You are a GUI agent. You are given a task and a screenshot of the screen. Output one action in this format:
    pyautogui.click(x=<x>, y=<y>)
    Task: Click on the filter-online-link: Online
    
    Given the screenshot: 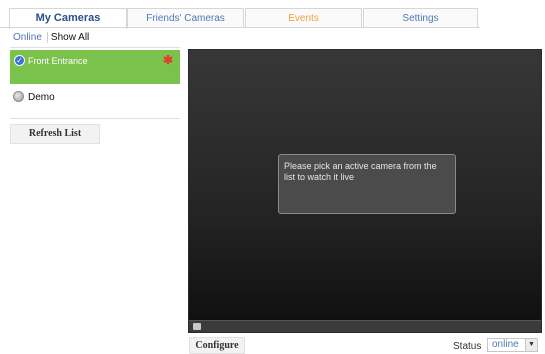 What is the action you would take?
    pyautogui.click(x=29, y=37)
    